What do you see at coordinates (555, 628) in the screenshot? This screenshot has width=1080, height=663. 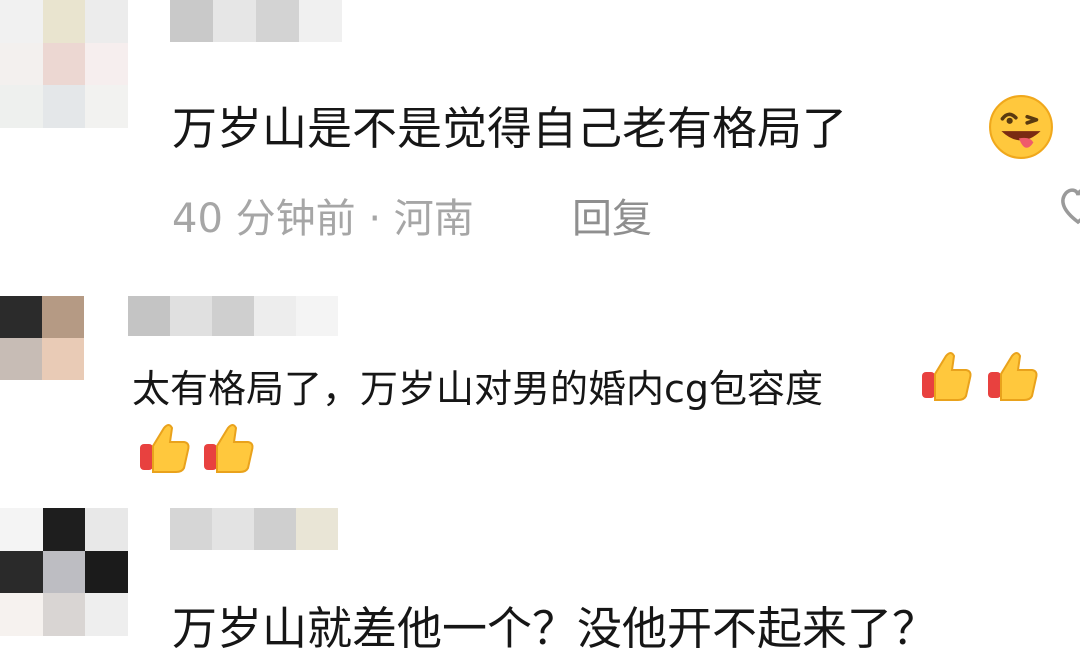 I see `comment-body: 万岁山就差他一个？没他开不起来了？` at bounding box center [555, 628].